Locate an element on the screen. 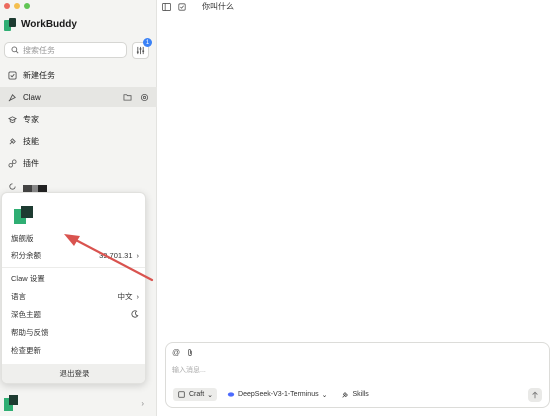  user-avatar is located at coordinates (24, 215).